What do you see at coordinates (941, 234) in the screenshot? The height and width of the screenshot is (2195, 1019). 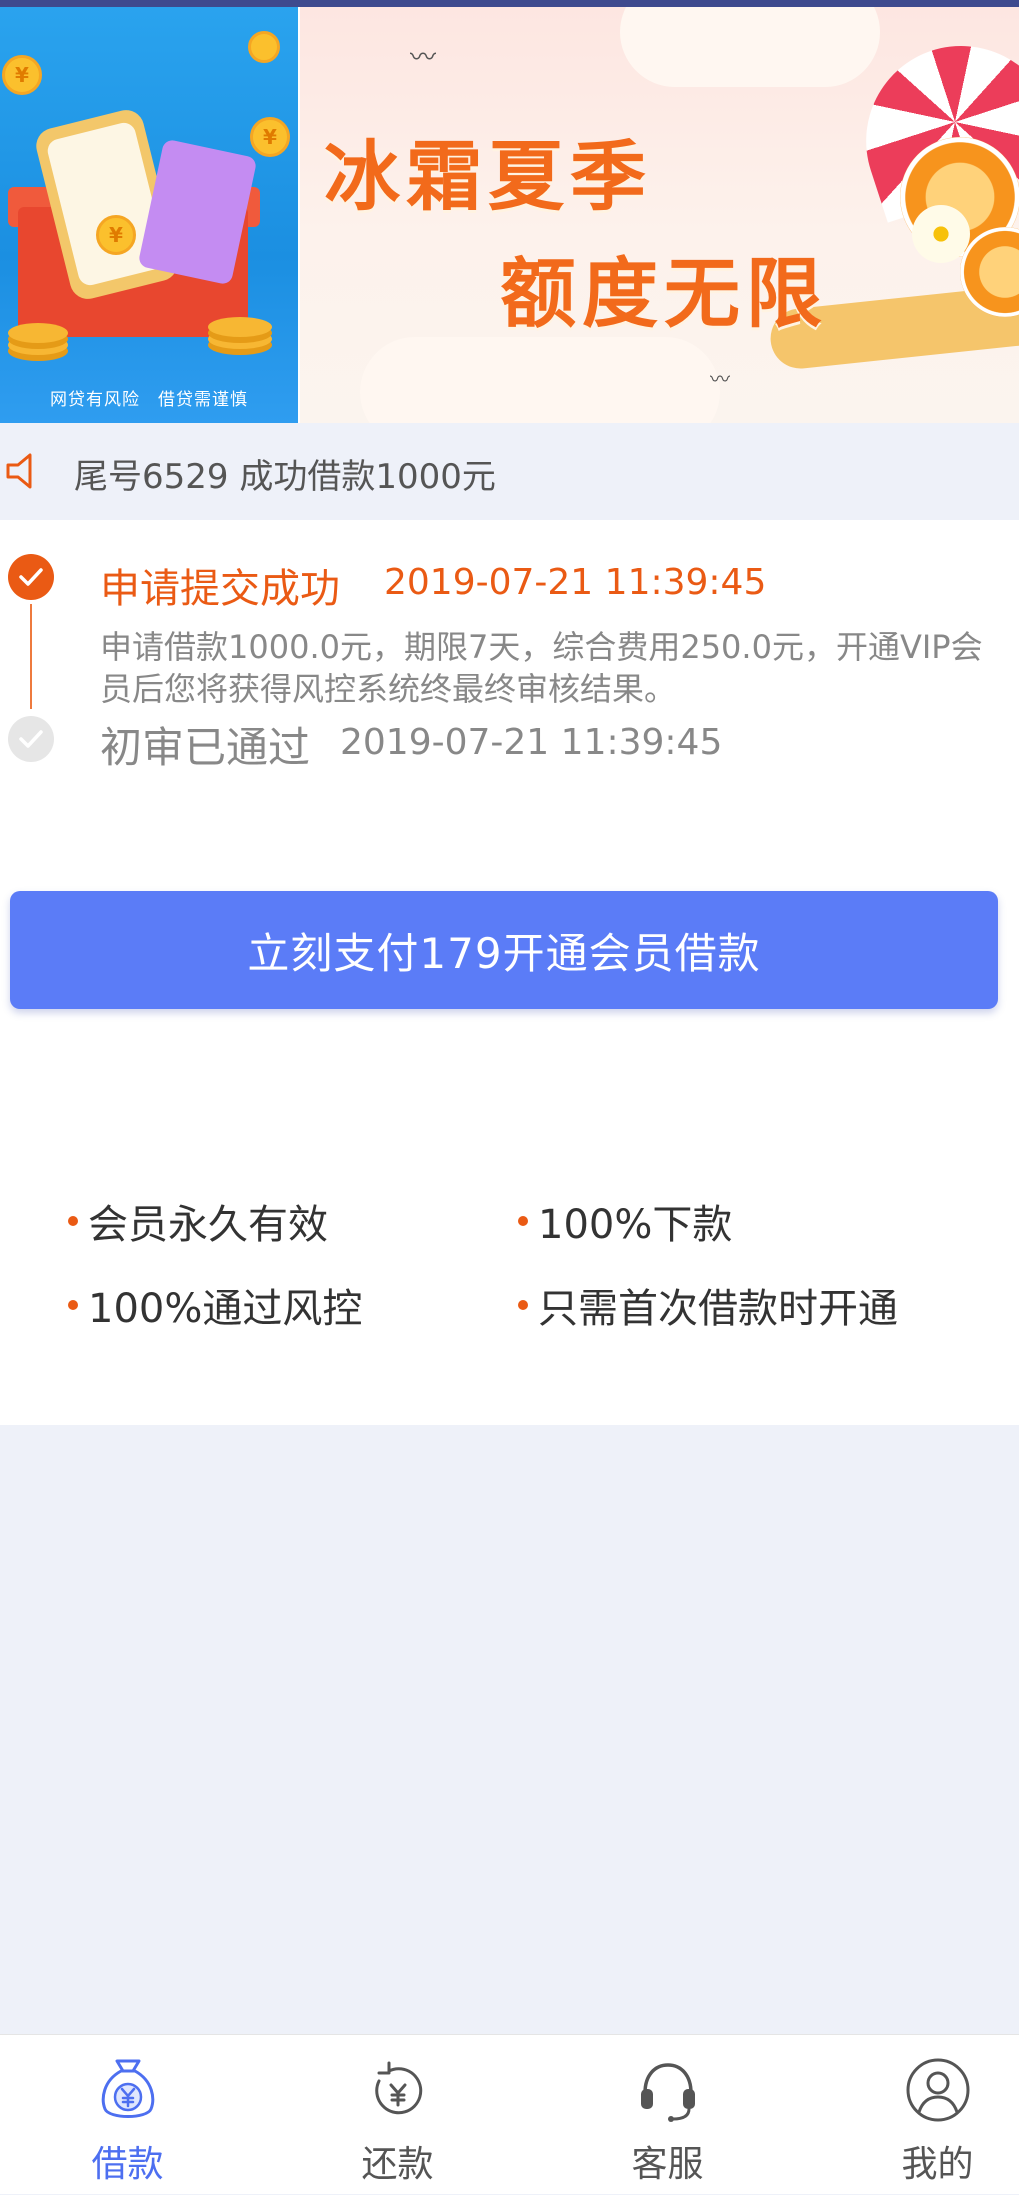 I see `flower-icon` at bounding box center [941, 234].